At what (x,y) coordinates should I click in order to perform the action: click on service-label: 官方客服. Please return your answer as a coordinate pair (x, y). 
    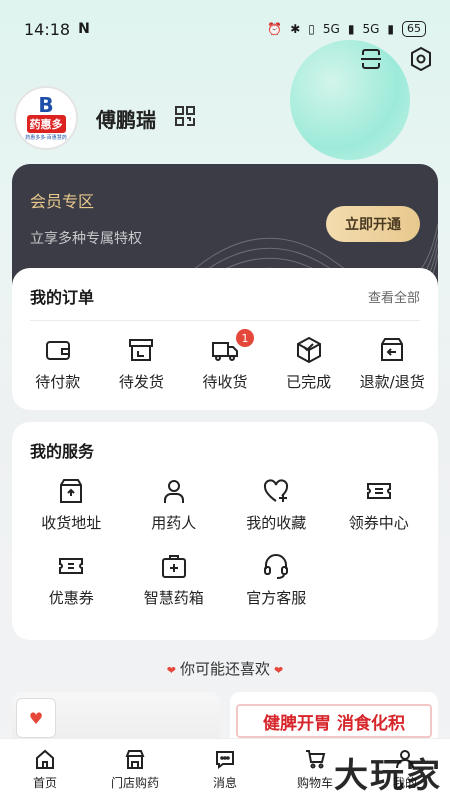
    Looking at the image, I should click on (276, 598).